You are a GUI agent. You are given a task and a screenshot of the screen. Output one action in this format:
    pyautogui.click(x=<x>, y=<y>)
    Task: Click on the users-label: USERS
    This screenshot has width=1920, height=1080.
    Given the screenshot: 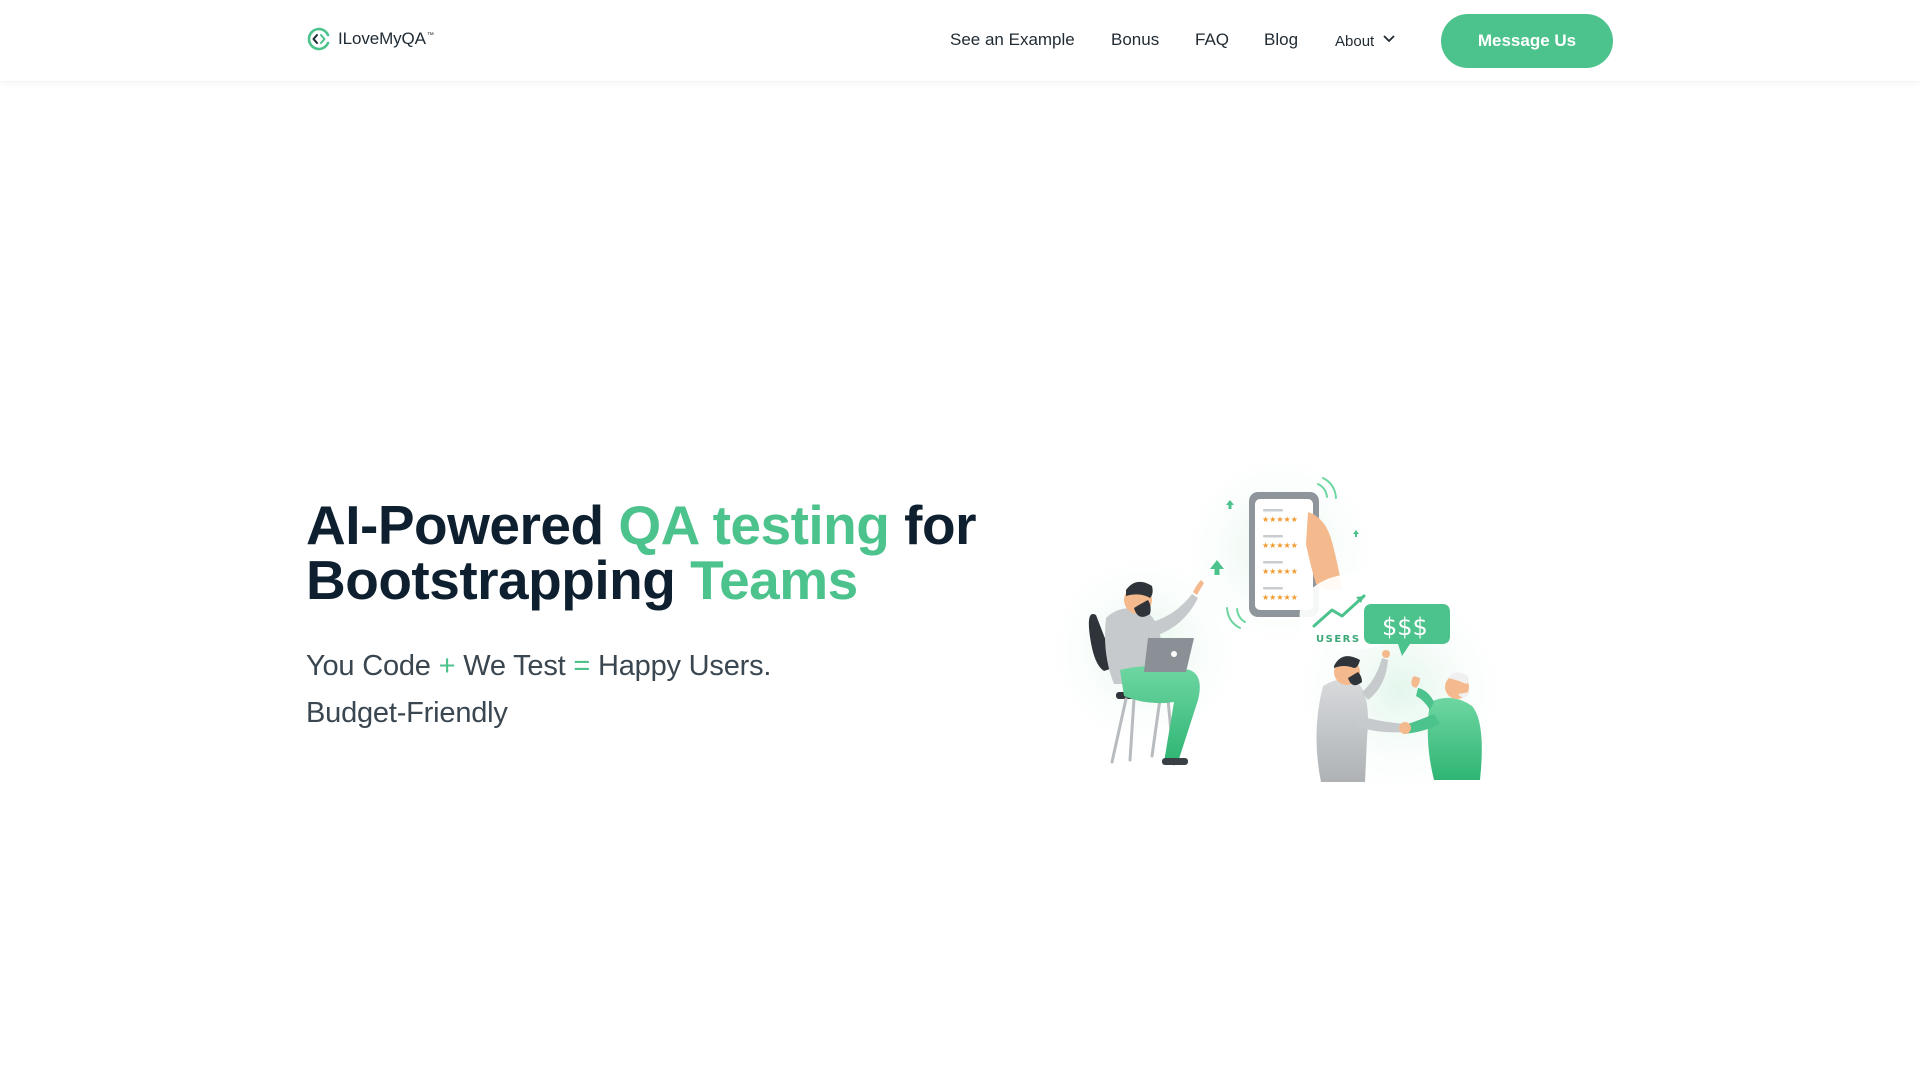 What is the action you would take?
    pyautogui.click(x=1338, y=639)
    